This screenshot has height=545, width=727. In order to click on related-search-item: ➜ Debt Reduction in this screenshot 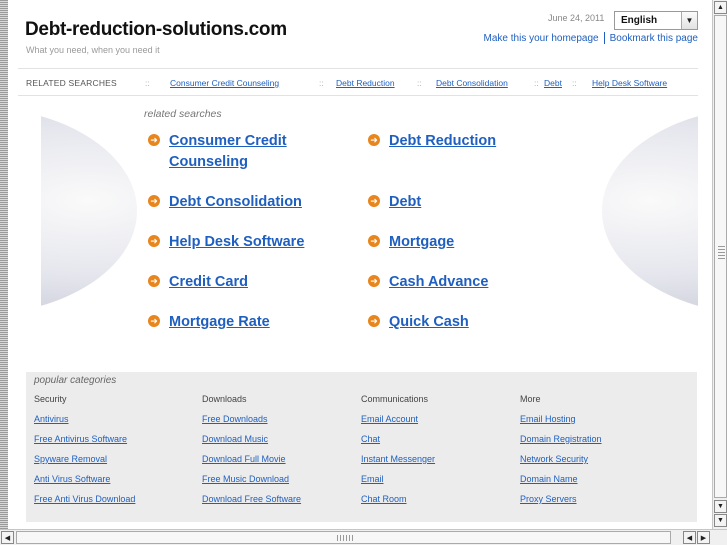, I will do `click(432, 141)`.